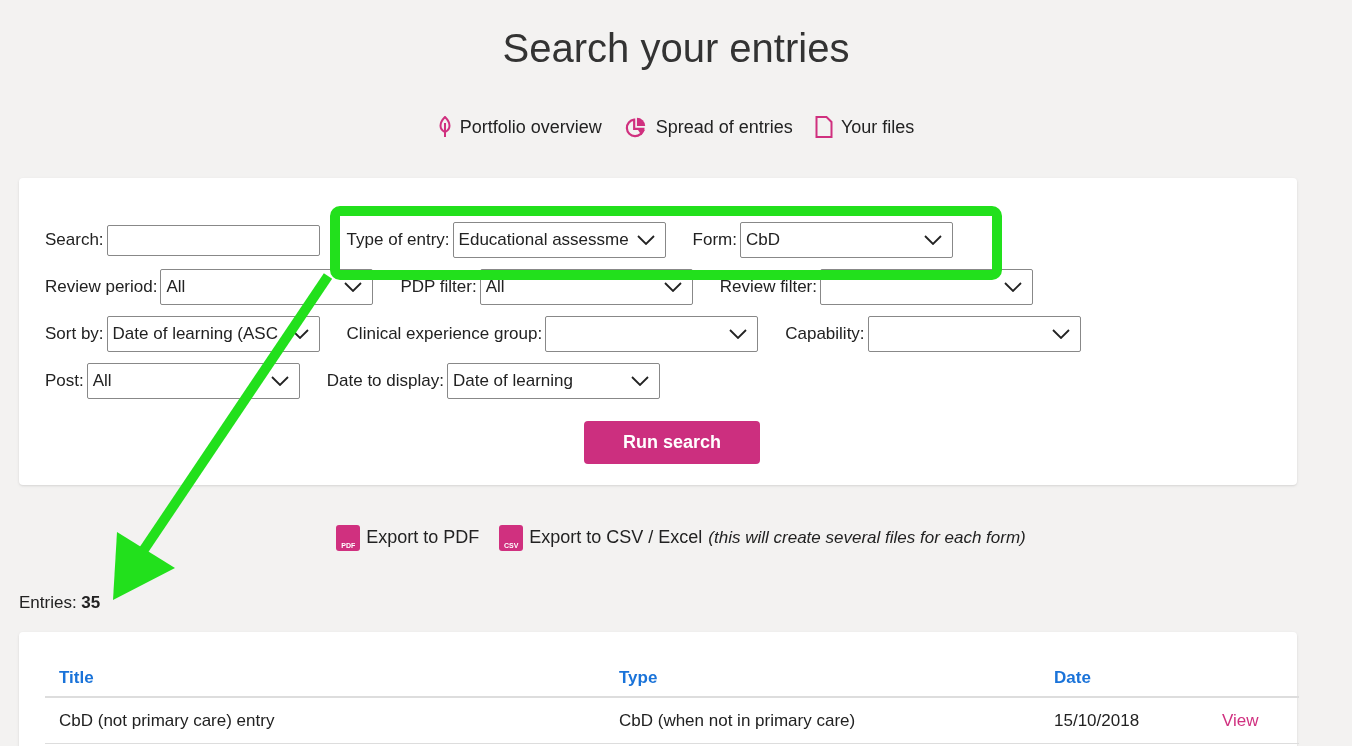  I want to click on column-header: Type, so click(638, 678).